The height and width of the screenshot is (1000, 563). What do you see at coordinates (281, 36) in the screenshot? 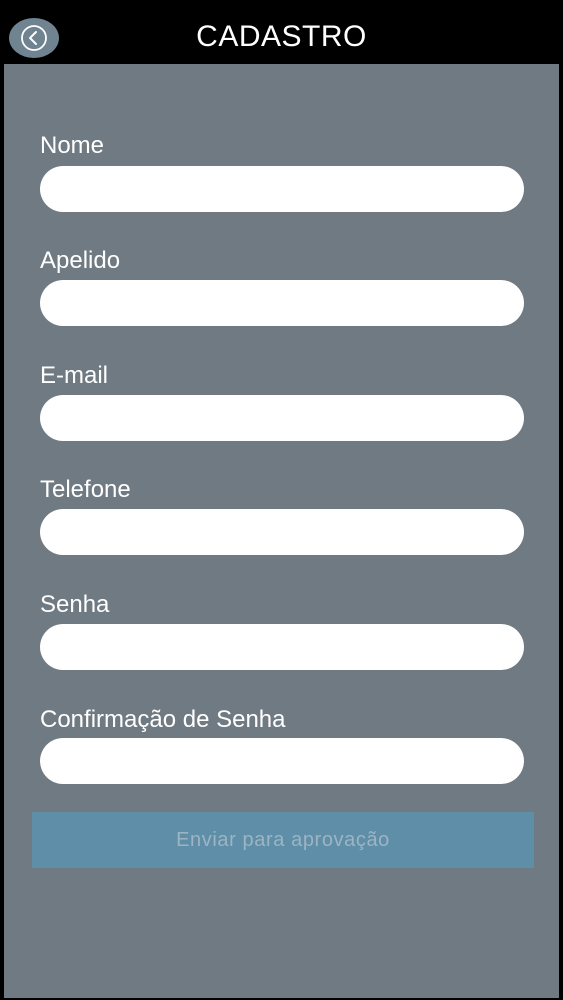
I see `page-title: CADASTRO` at bounding box center [281, 36].